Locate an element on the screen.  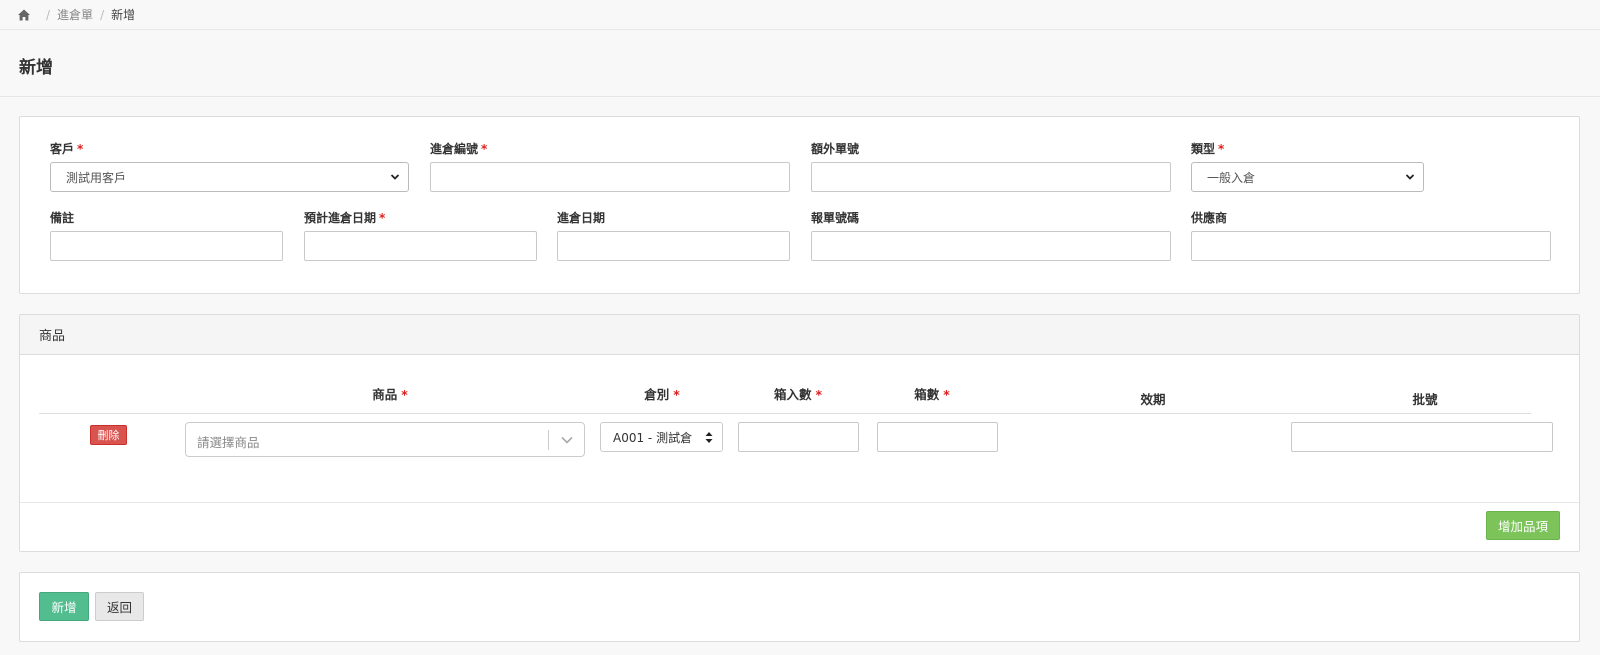
warehouse-select: A001 - 測試倉 is located at coordinates (661, 437).